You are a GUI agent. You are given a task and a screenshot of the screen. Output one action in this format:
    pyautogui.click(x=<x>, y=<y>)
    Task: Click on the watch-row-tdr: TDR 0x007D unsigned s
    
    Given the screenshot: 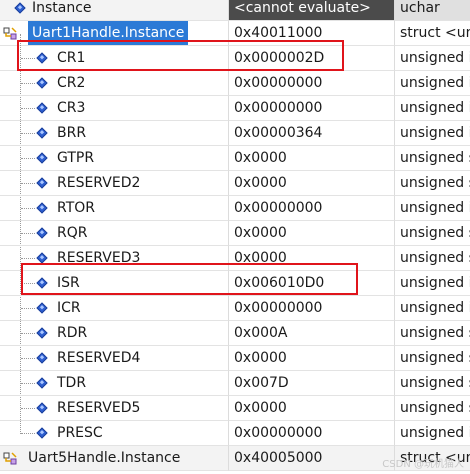 What is the action you would take?
    pyautogui.click(x=235, y=383)
    